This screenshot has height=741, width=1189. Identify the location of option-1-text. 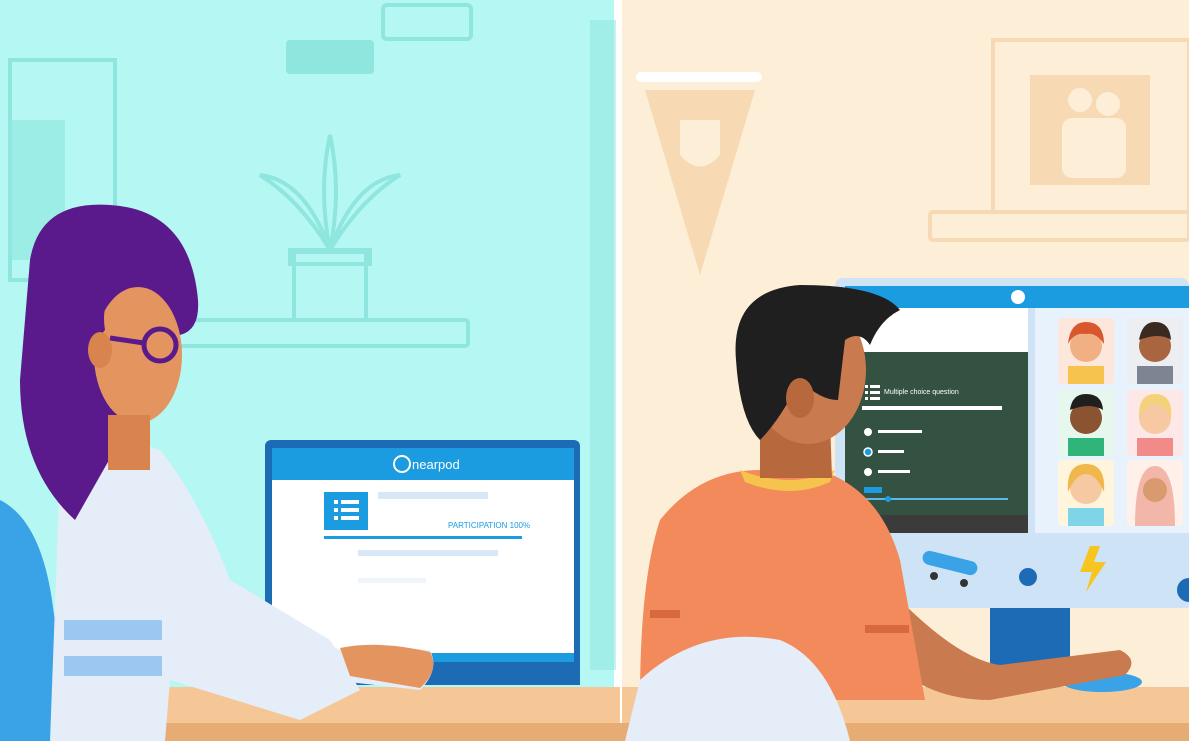
(900, 431).